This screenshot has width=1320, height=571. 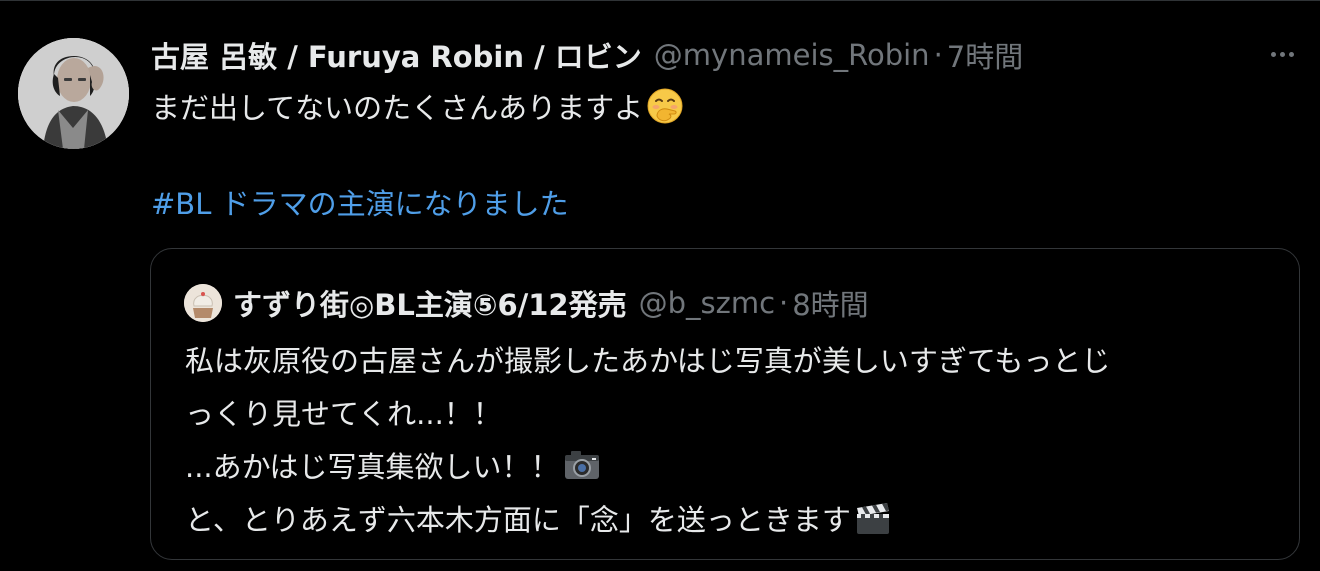 I want to click on camera-icon, so click(x=581, y=465).